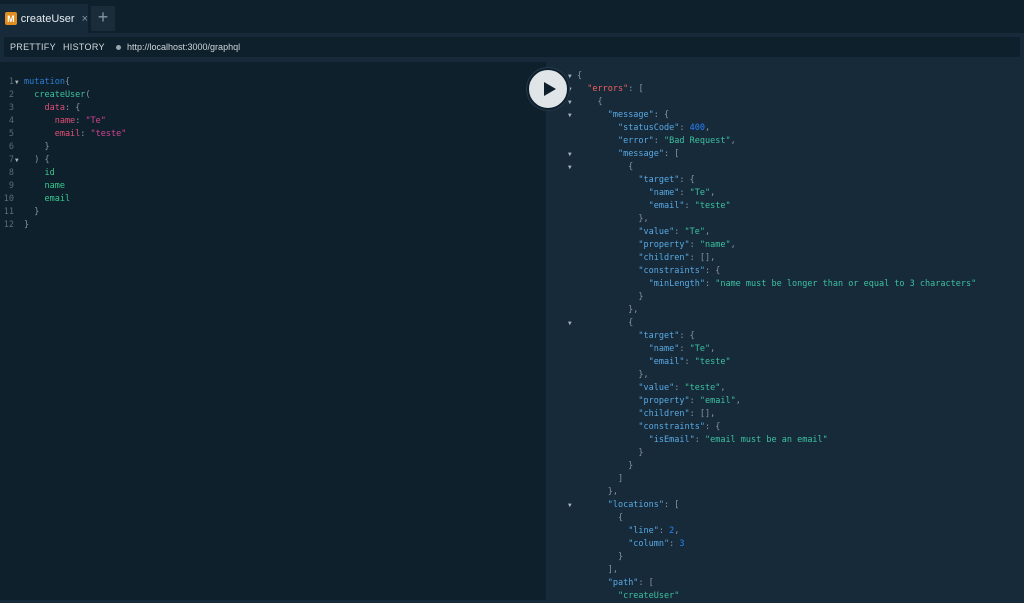 This screenshot has width=1024, height=603. Describe the element at coordinates (11, 82) in the screenshot. I see `line-number: 1` at that location.